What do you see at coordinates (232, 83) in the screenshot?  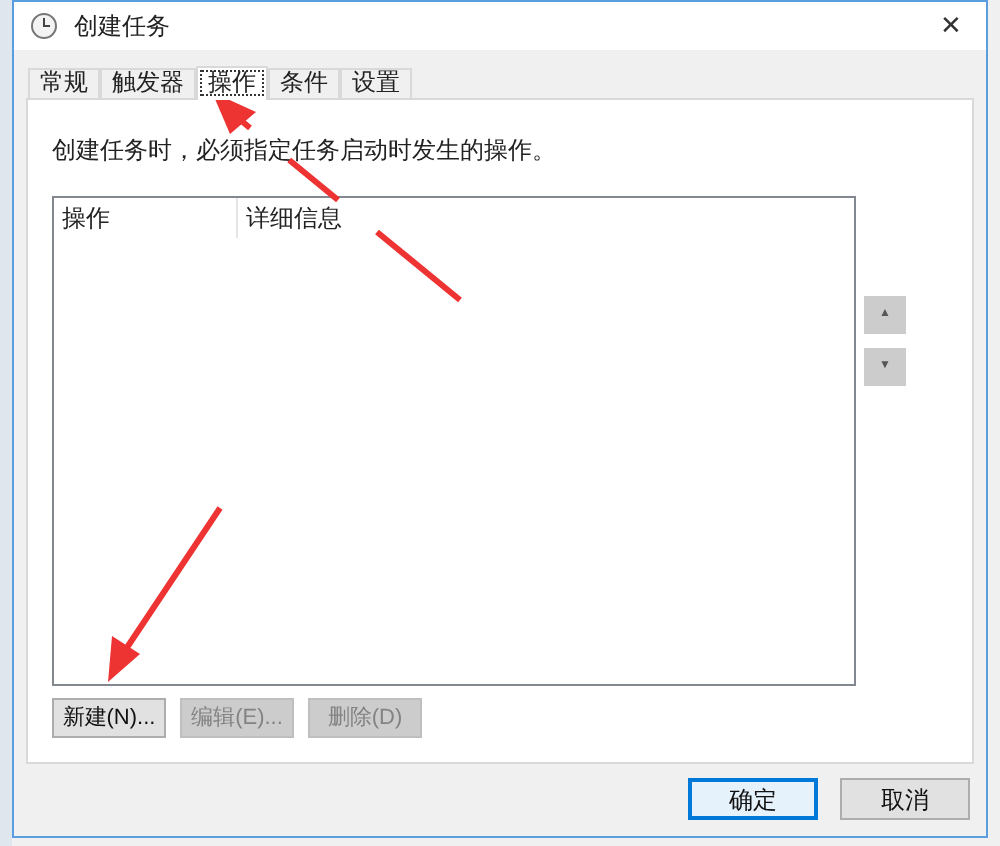 I see `tab: 操作` at bounding box center [232, 83].